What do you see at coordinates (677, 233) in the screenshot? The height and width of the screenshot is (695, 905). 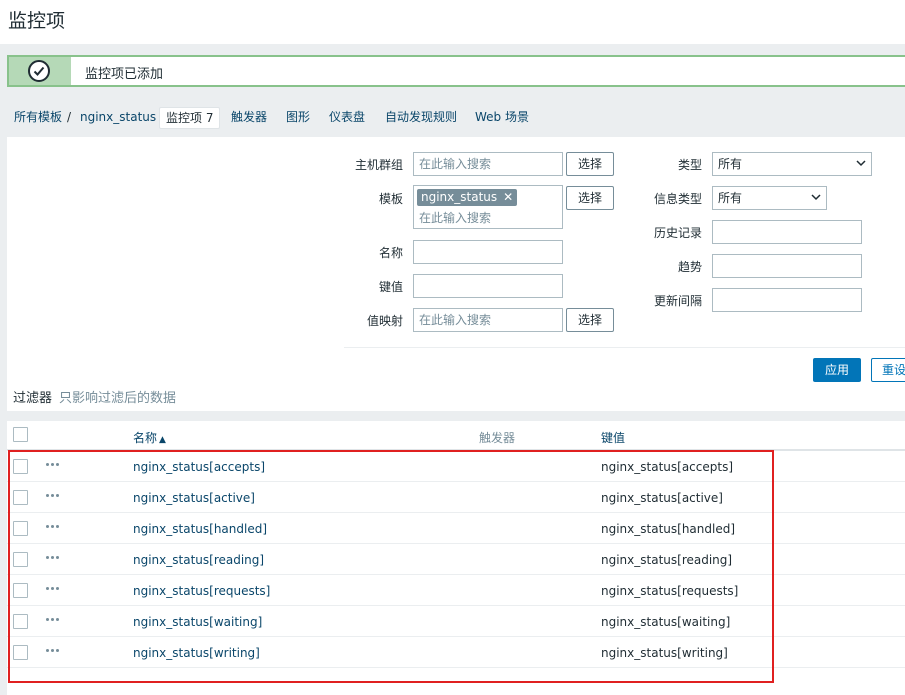 I see `history-label: 历史记录` at bounding box center [677, 233].